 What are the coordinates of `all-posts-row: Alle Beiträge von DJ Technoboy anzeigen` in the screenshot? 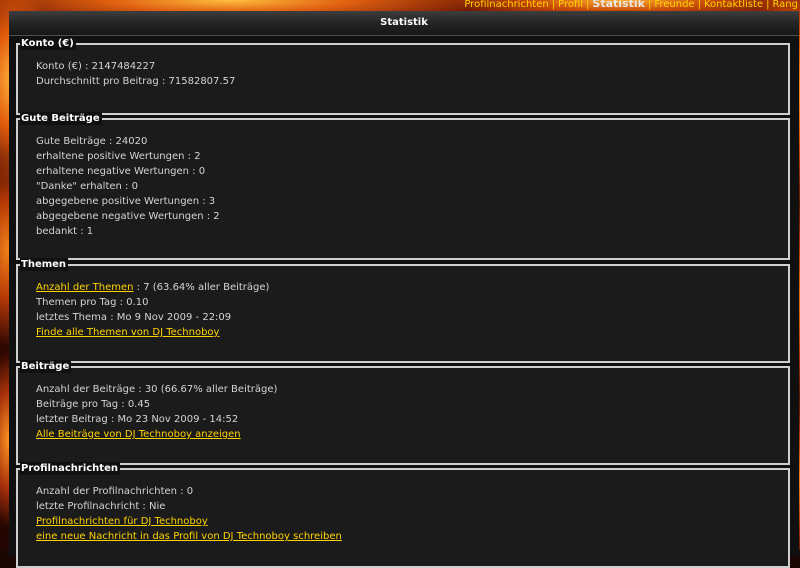 It's located at (412, 434).